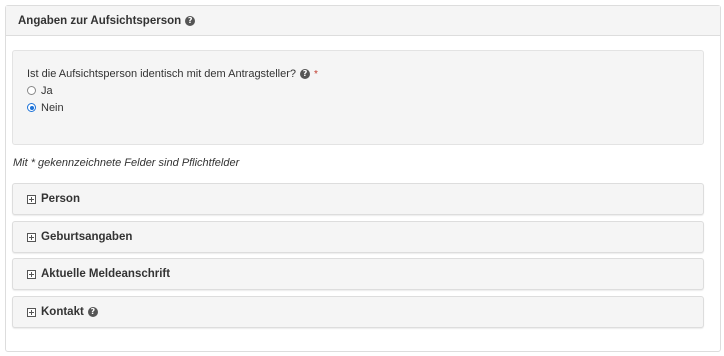 This screenshot has height=356, width=724. Describe the element at coordinates (62, 312) in the screenshot. I see `section-label-kontakt: Kontakt` at that location.